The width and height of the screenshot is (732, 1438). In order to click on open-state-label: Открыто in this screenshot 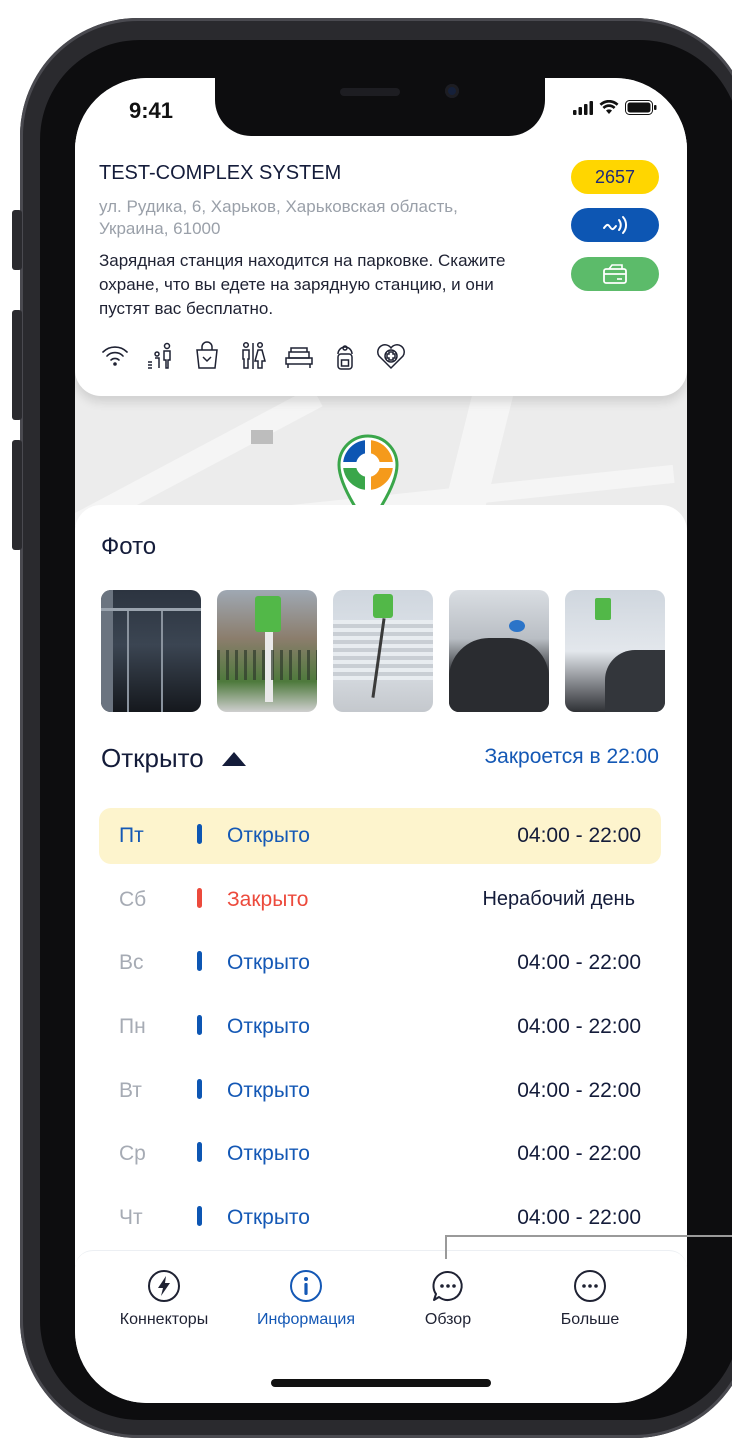, I will do `click(152, 758)`.